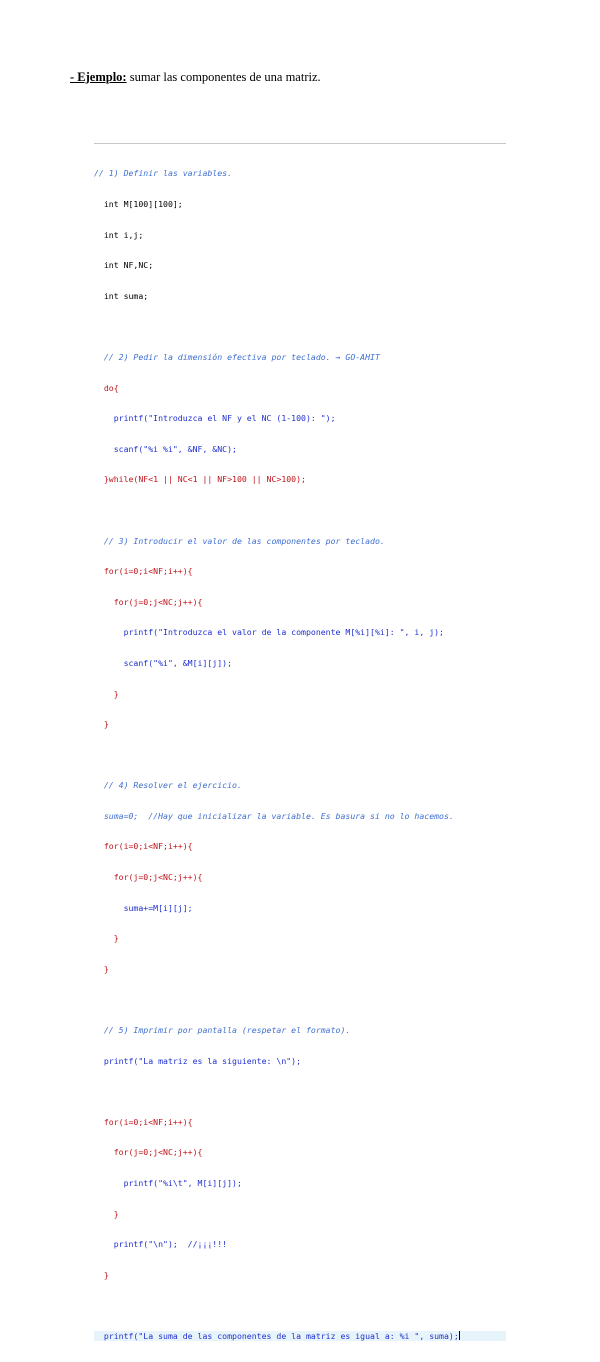 Image resolution: width=600 pixels, height=1362 pixels. Describe the element at coordinates (161, 1244) in the screenshot. I see `code-line-36: printf("\n"); //¡¡¡!!!` at that location.